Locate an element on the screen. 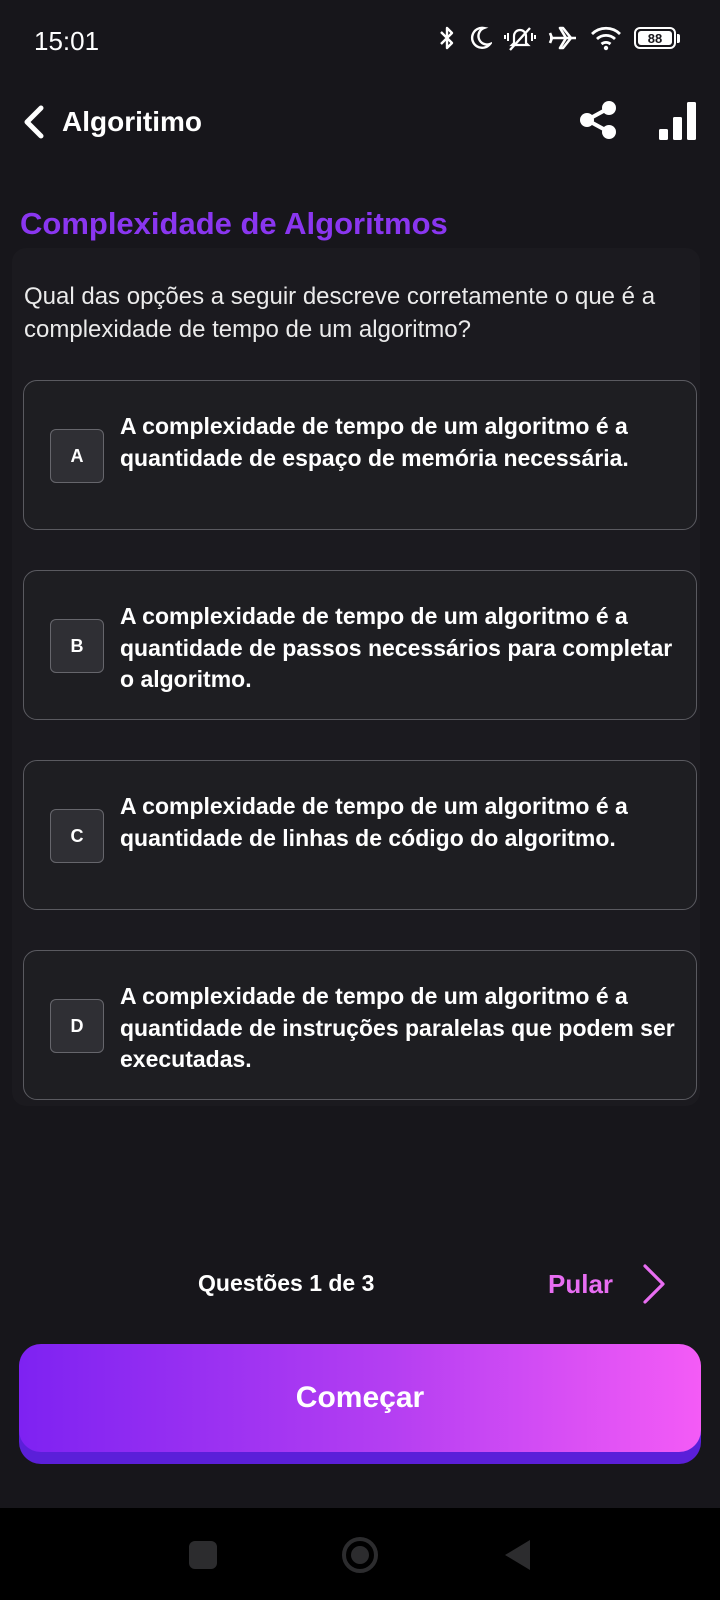  option-letter: D is located at coordinates (77, 1026).